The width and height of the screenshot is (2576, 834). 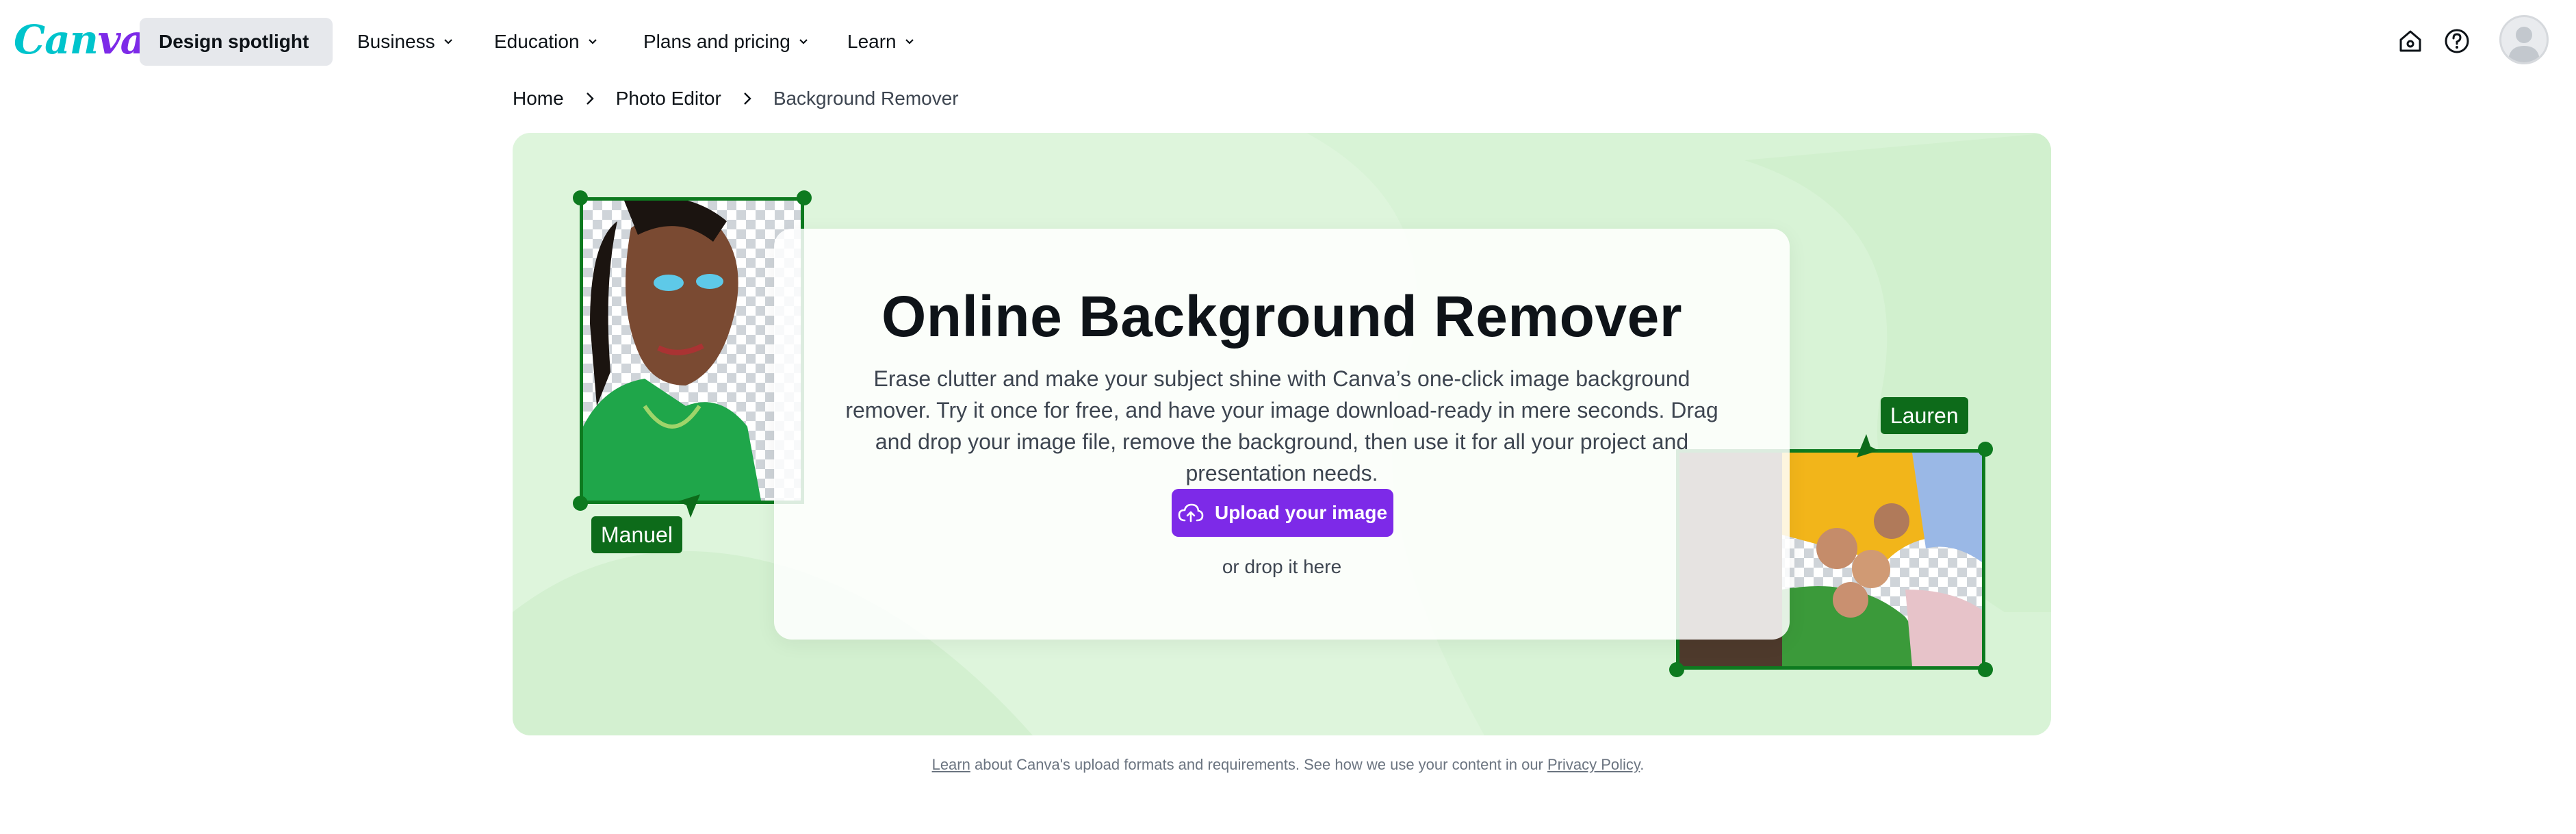 I want to click on page-title: Online Background Remover, so click(x=1282, y=317).